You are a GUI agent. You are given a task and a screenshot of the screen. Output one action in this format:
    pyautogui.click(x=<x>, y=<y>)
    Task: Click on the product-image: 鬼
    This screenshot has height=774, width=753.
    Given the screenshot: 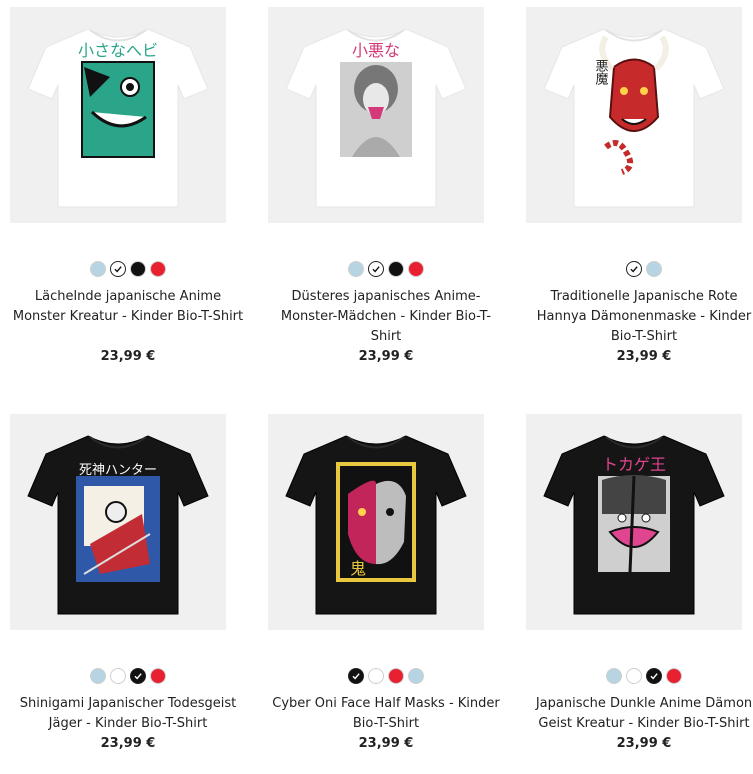 What is the action you would take?
    pyautogui.click(x=376, y=522)
    